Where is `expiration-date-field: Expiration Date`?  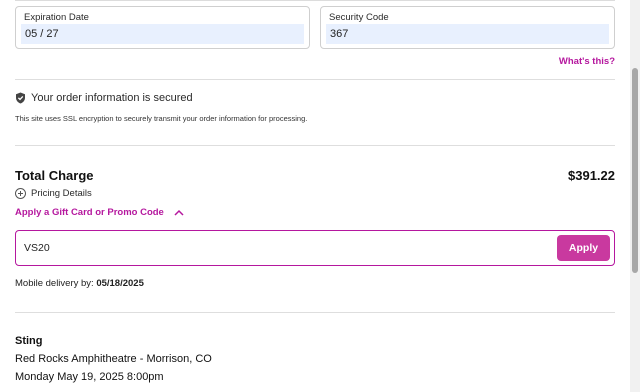 expiration-date-field: Expiration Date is located at coordinates (162, 27).